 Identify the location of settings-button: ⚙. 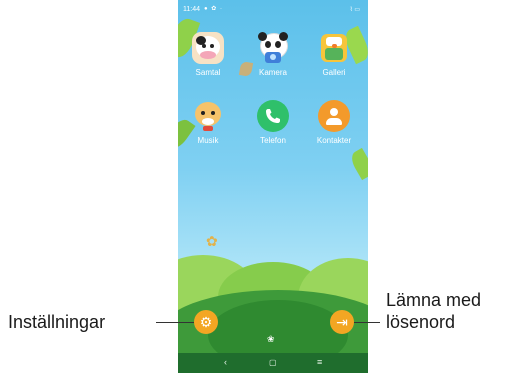
(206, 322).